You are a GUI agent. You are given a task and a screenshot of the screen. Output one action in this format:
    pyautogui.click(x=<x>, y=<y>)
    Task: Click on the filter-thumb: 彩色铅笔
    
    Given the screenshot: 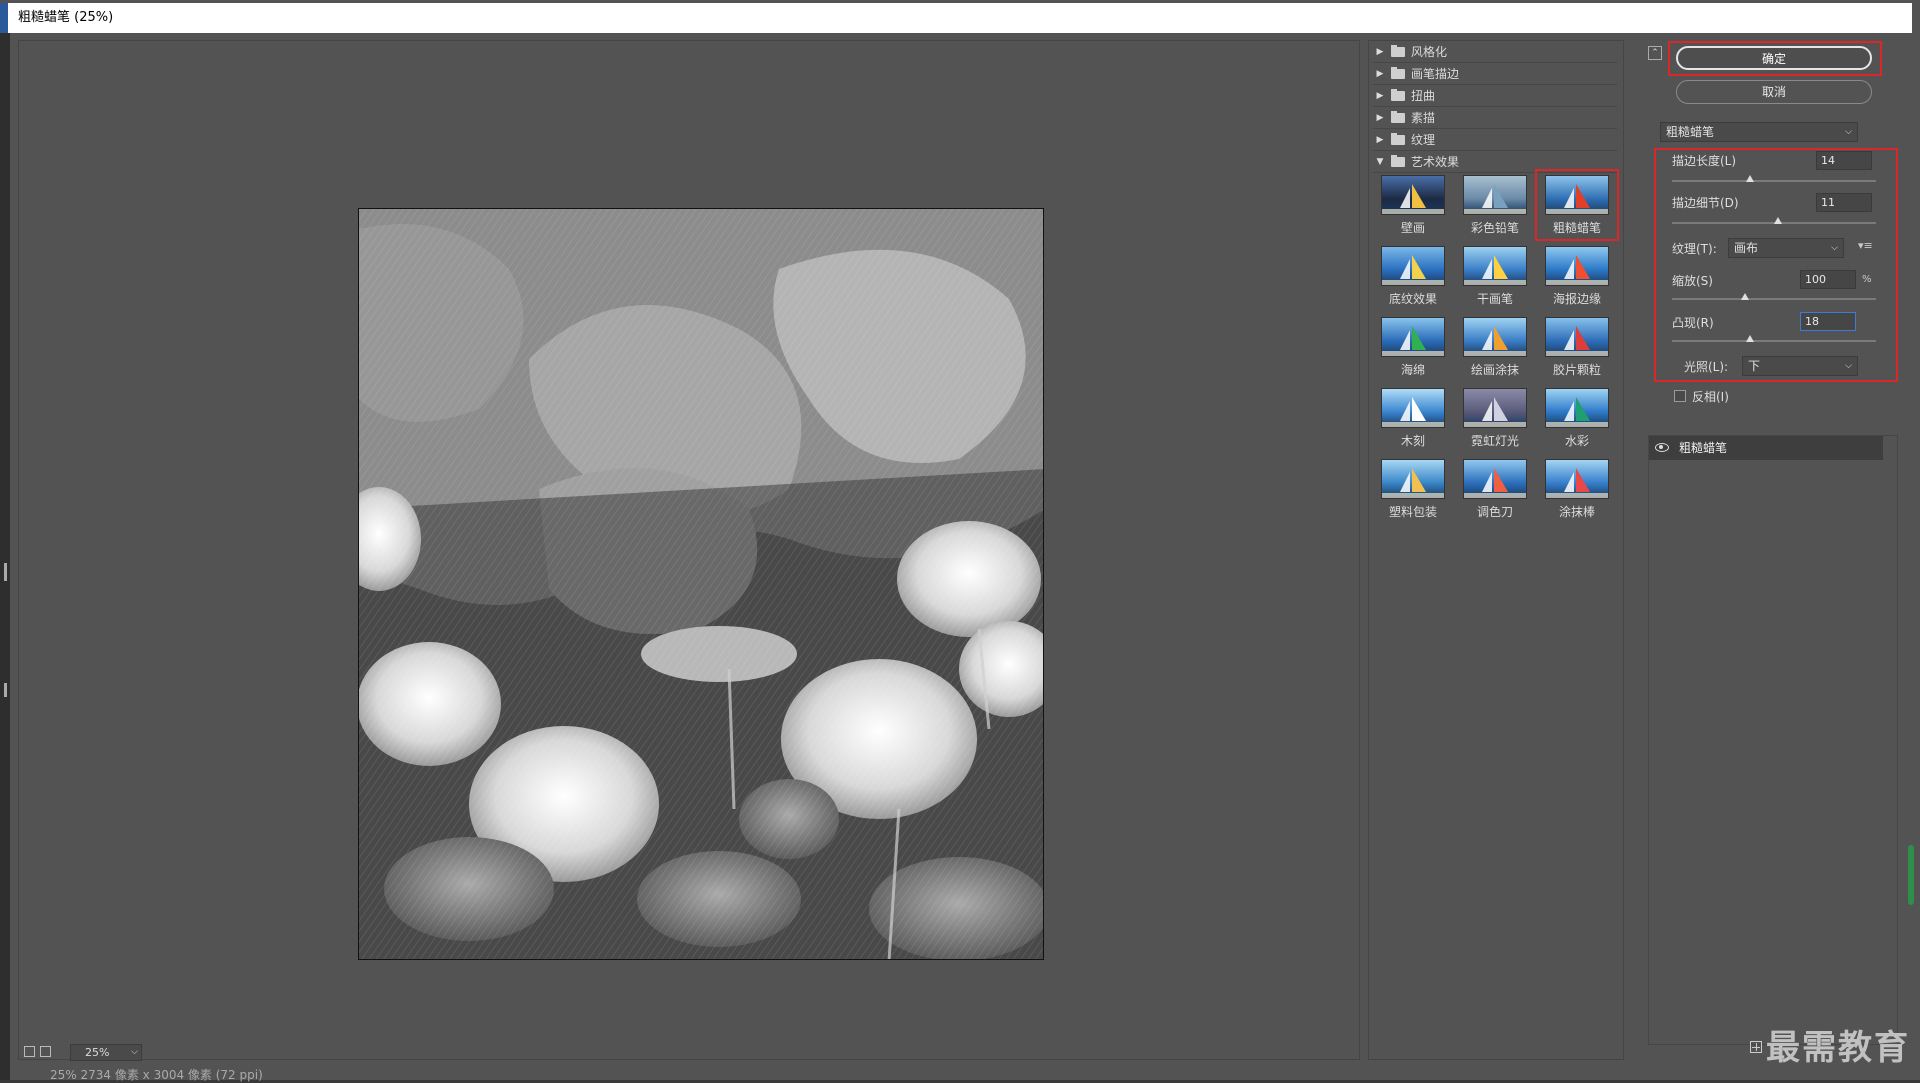 What is the action you would take?
    pyautogui.click(x=1495, y=205)
    